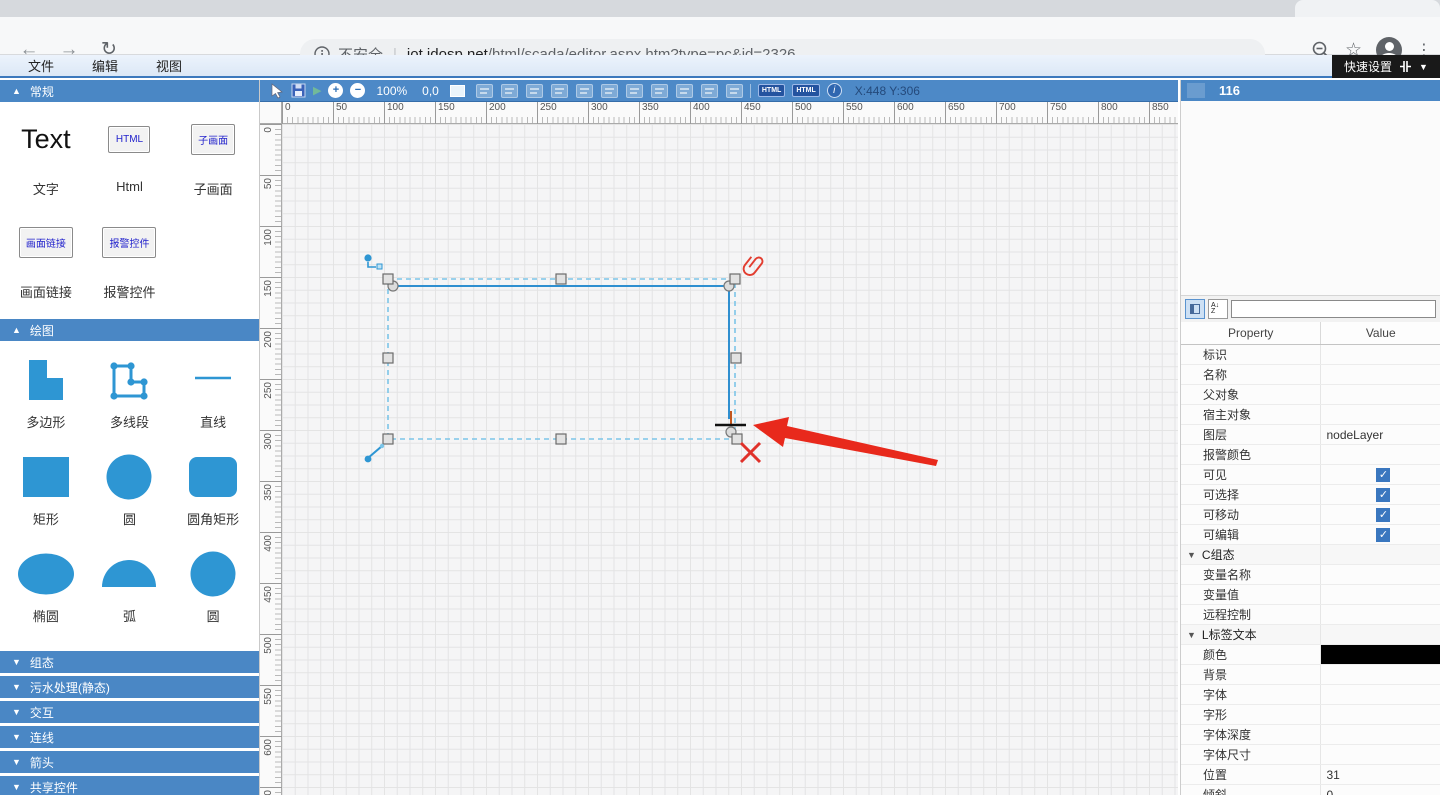 The image size is (1440, 795). I want to click on same-width-icon, so click(684, 90).